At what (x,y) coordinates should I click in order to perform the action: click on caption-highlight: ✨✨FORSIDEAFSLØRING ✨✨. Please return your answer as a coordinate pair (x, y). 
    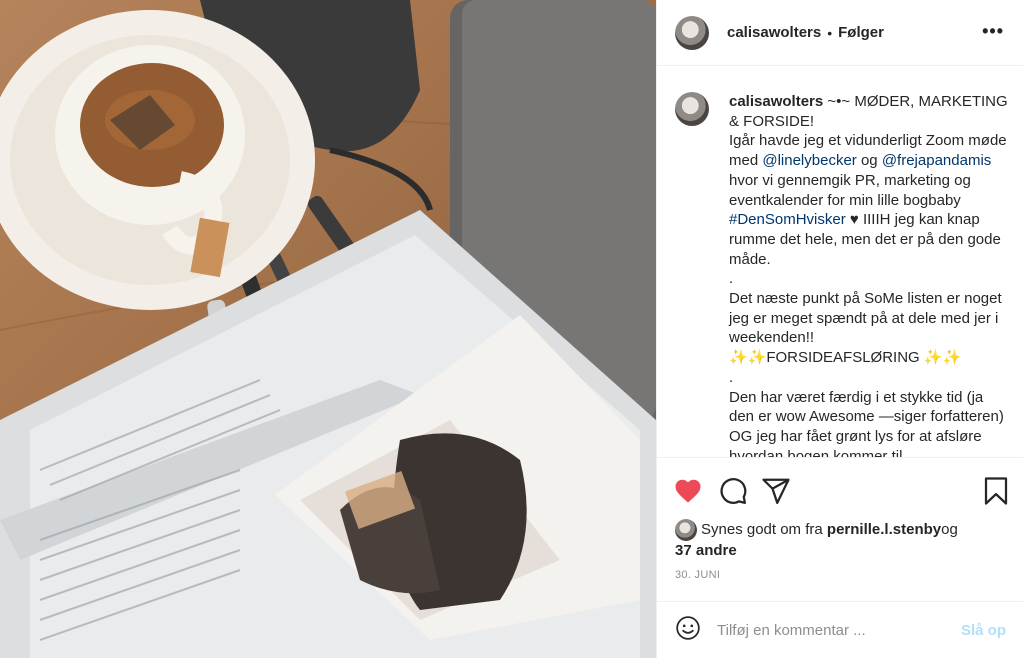
    Looking at the image, I should click on (845, 358).